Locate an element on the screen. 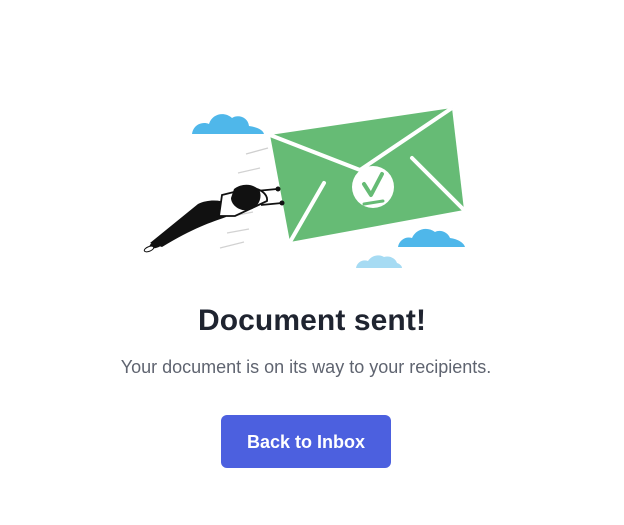 This screenshot has width=624, height=525. cloud-right-icon is located at coordinates (431, 237).